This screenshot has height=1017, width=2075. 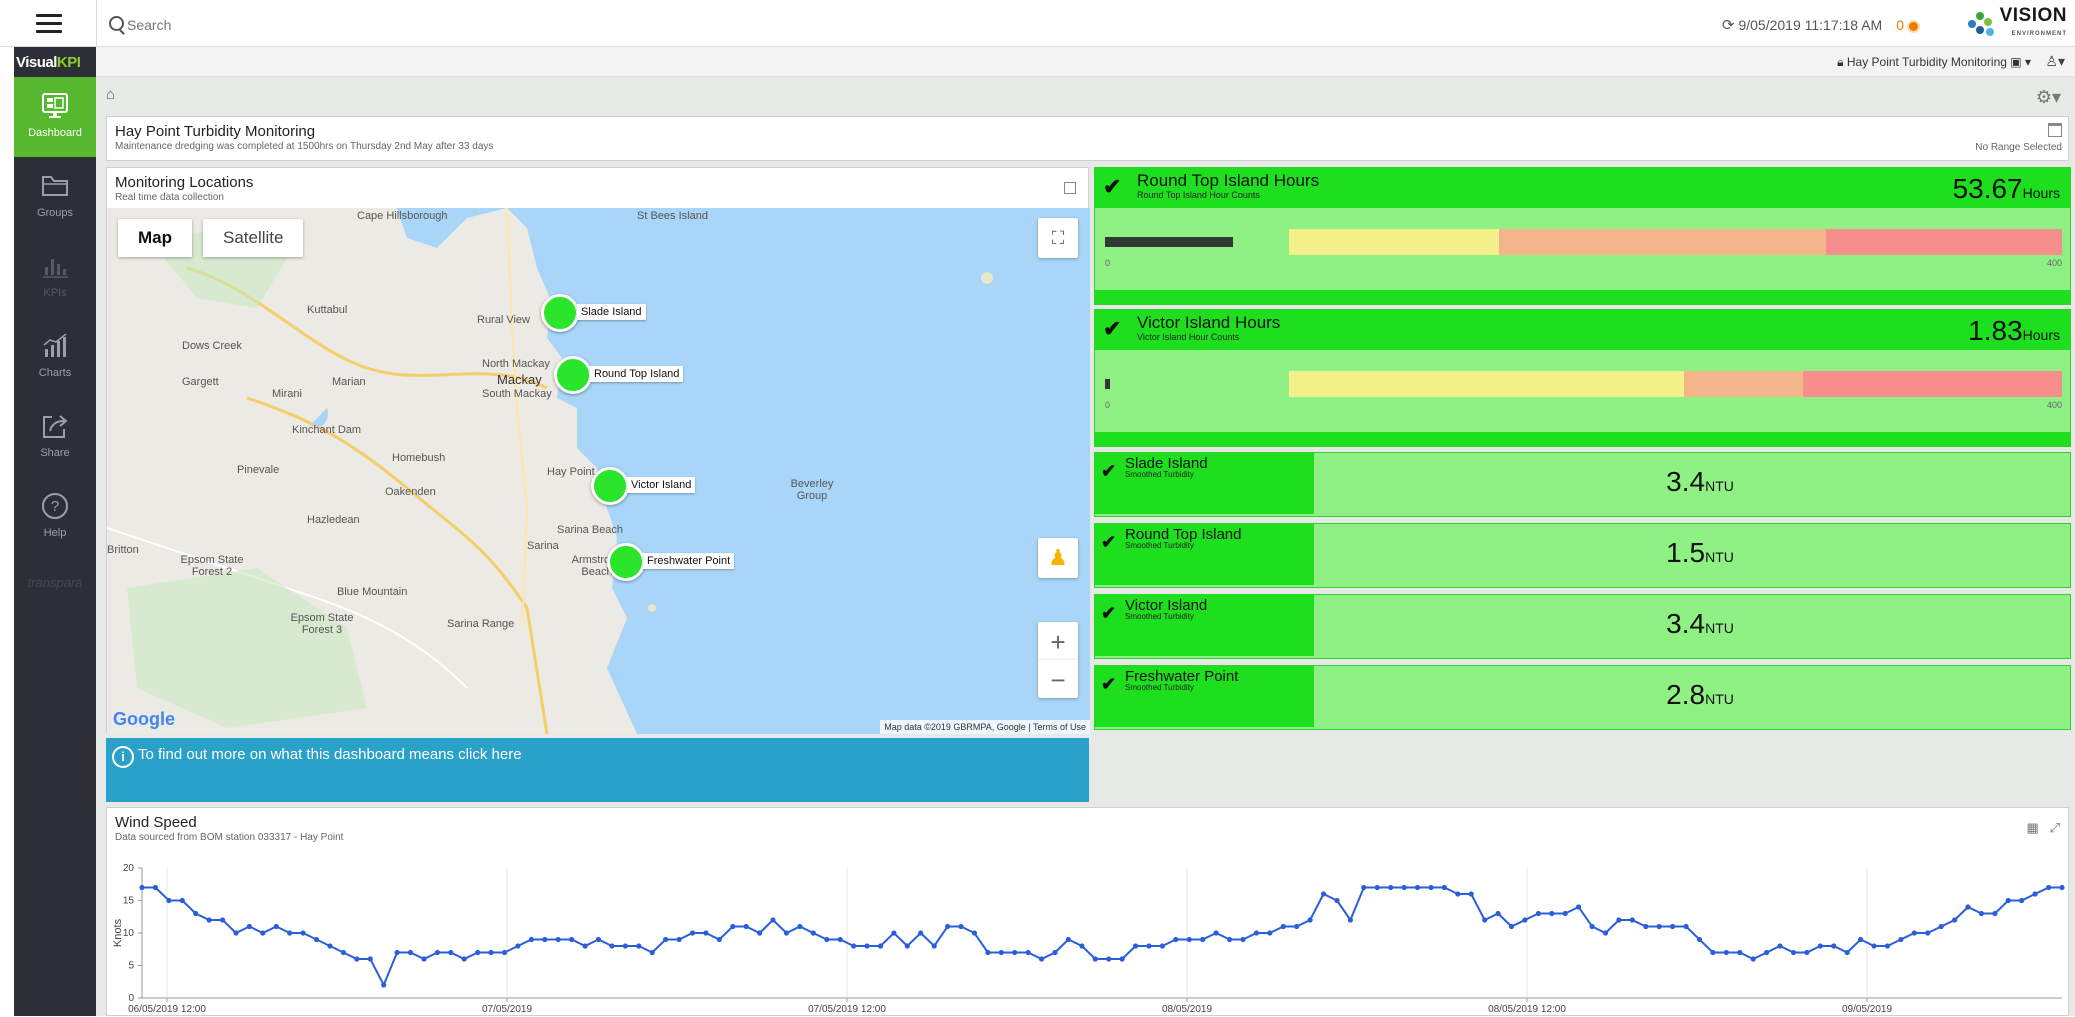 What do you see at coordinates (55, 197) in the screenshot?
I see `sidebar-item-groups: Groups` at bounding box center [55, 197].